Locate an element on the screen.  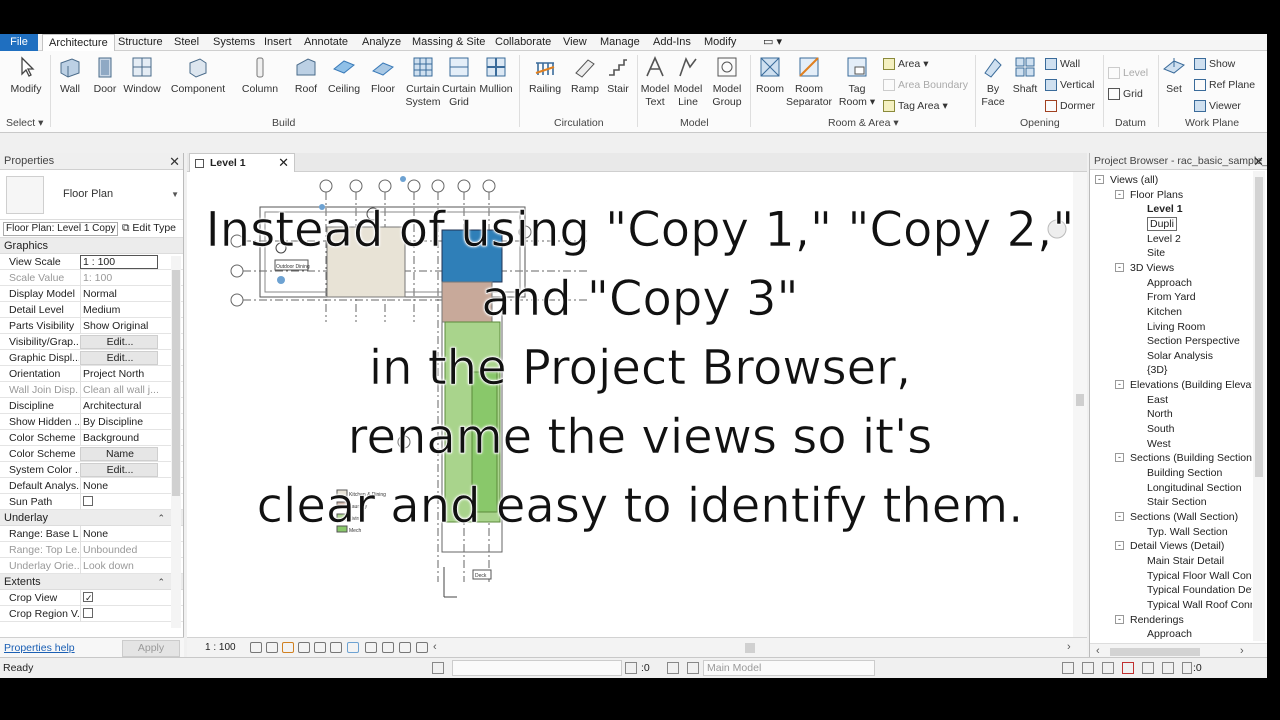
browser-scrollbar is located at coordinates (1259, 406).